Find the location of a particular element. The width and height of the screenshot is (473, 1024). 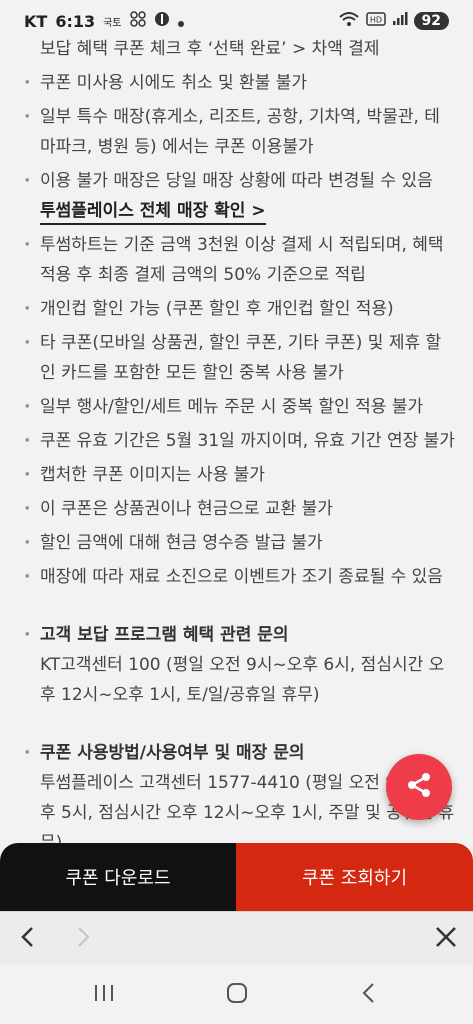

home-icon is located at coordinates (237, 995).